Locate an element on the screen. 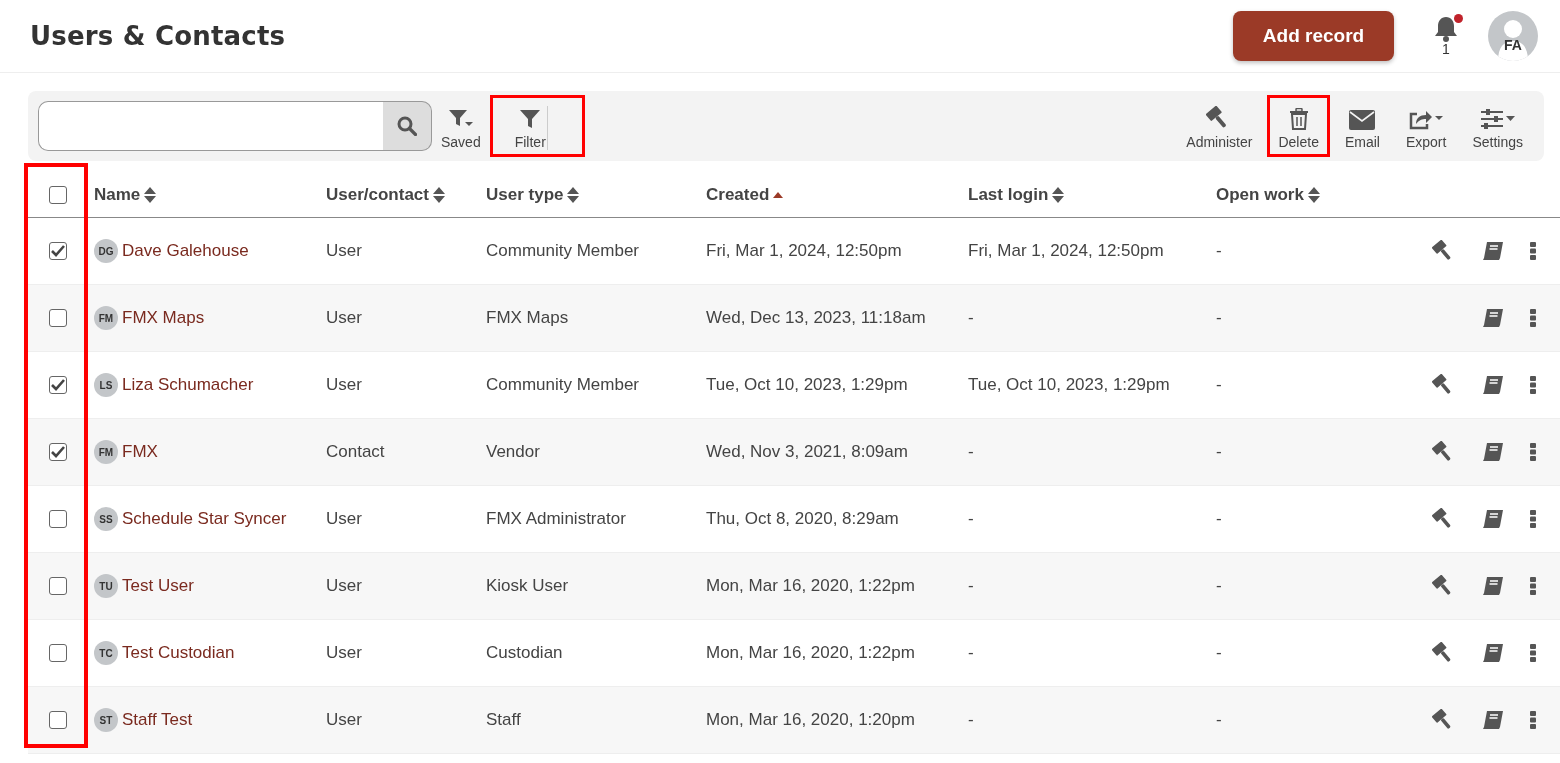  table-cell-text: Contact is located at coordinates (355, 452).